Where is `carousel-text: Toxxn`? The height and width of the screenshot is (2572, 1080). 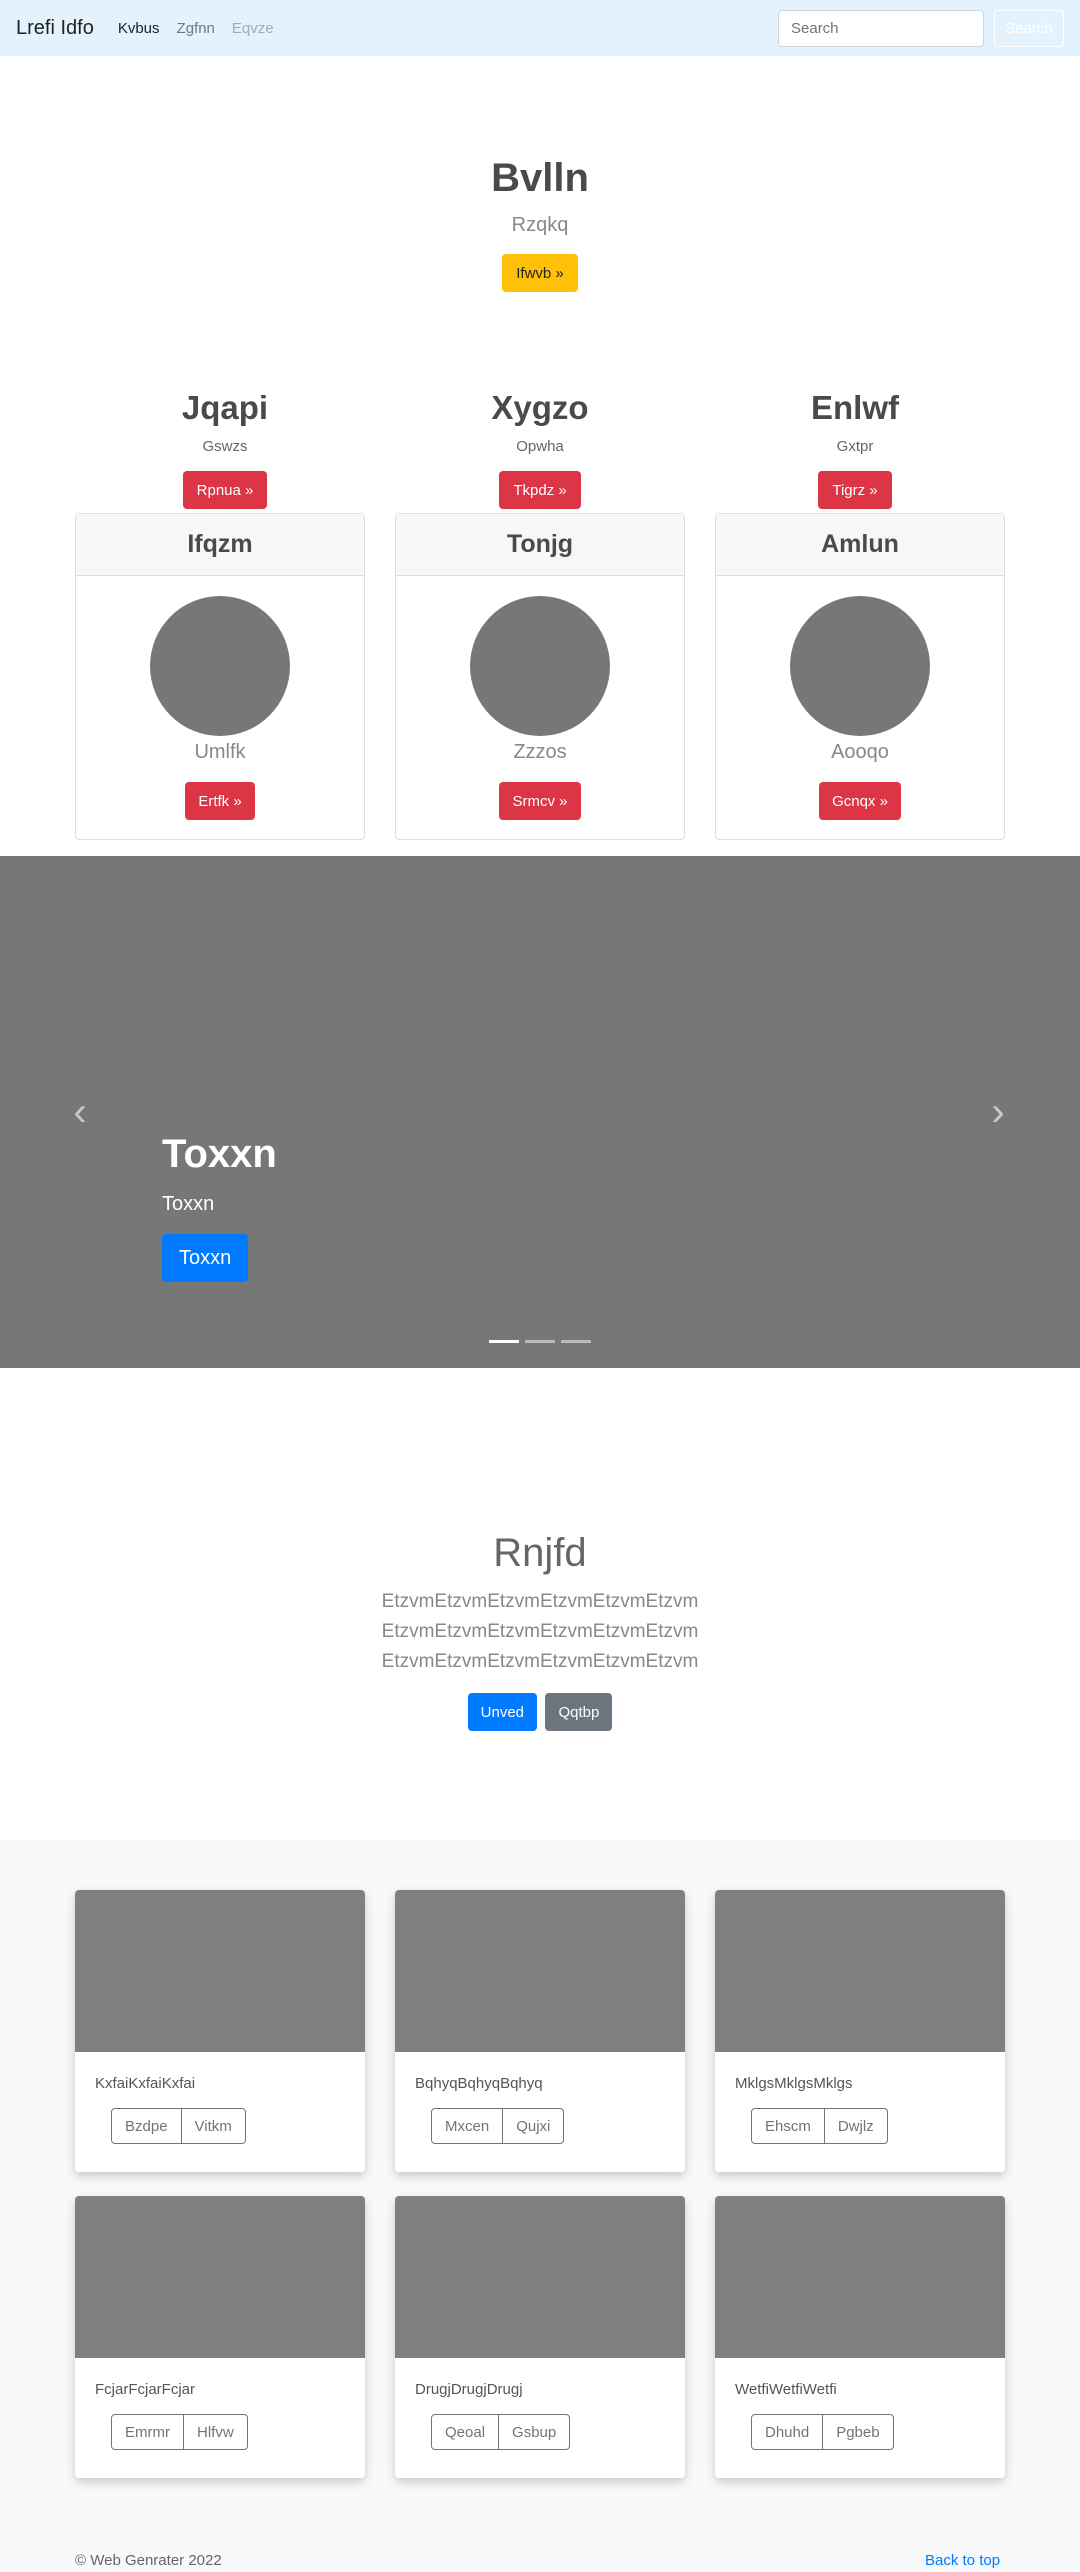 carousel-text: Toxxn is located at coordinates (188, 1204).